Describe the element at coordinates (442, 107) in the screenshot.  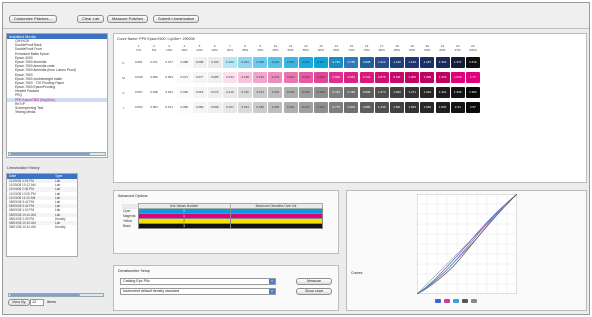
I see `patch-cell: 1.846` at that location.